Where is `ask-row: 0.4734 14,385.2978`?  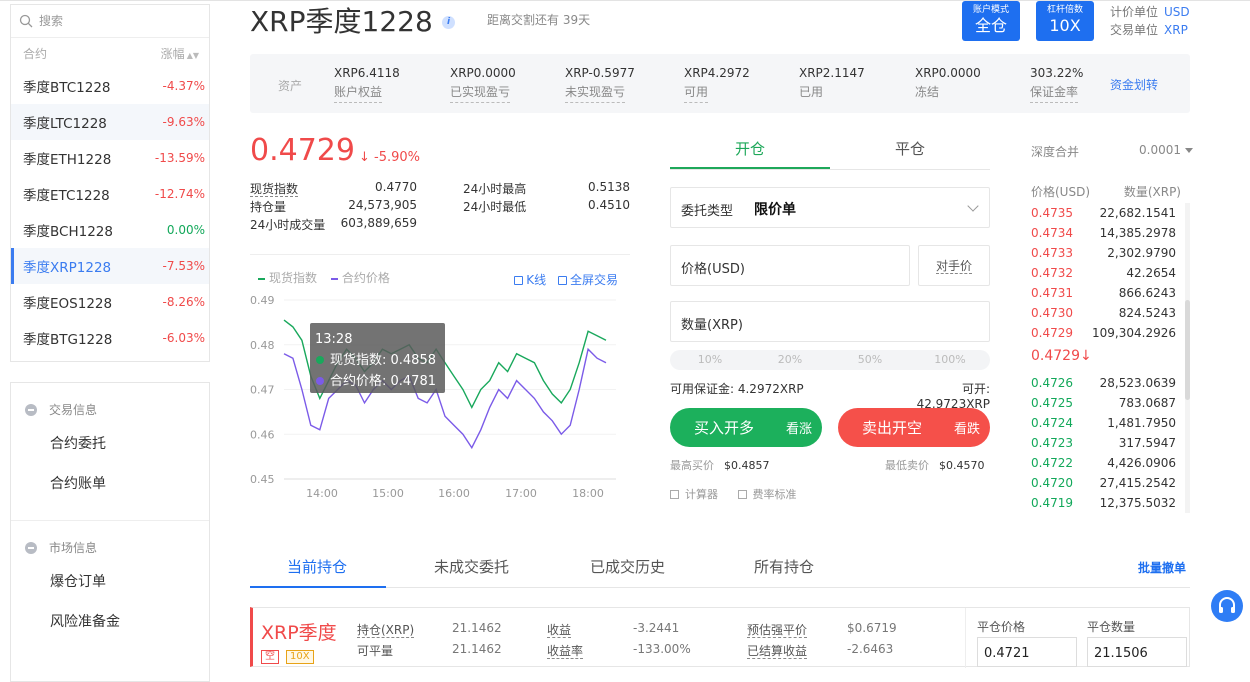 ask-row: 0.4734 14,385.2978 is located at coordinates (1103, 233).